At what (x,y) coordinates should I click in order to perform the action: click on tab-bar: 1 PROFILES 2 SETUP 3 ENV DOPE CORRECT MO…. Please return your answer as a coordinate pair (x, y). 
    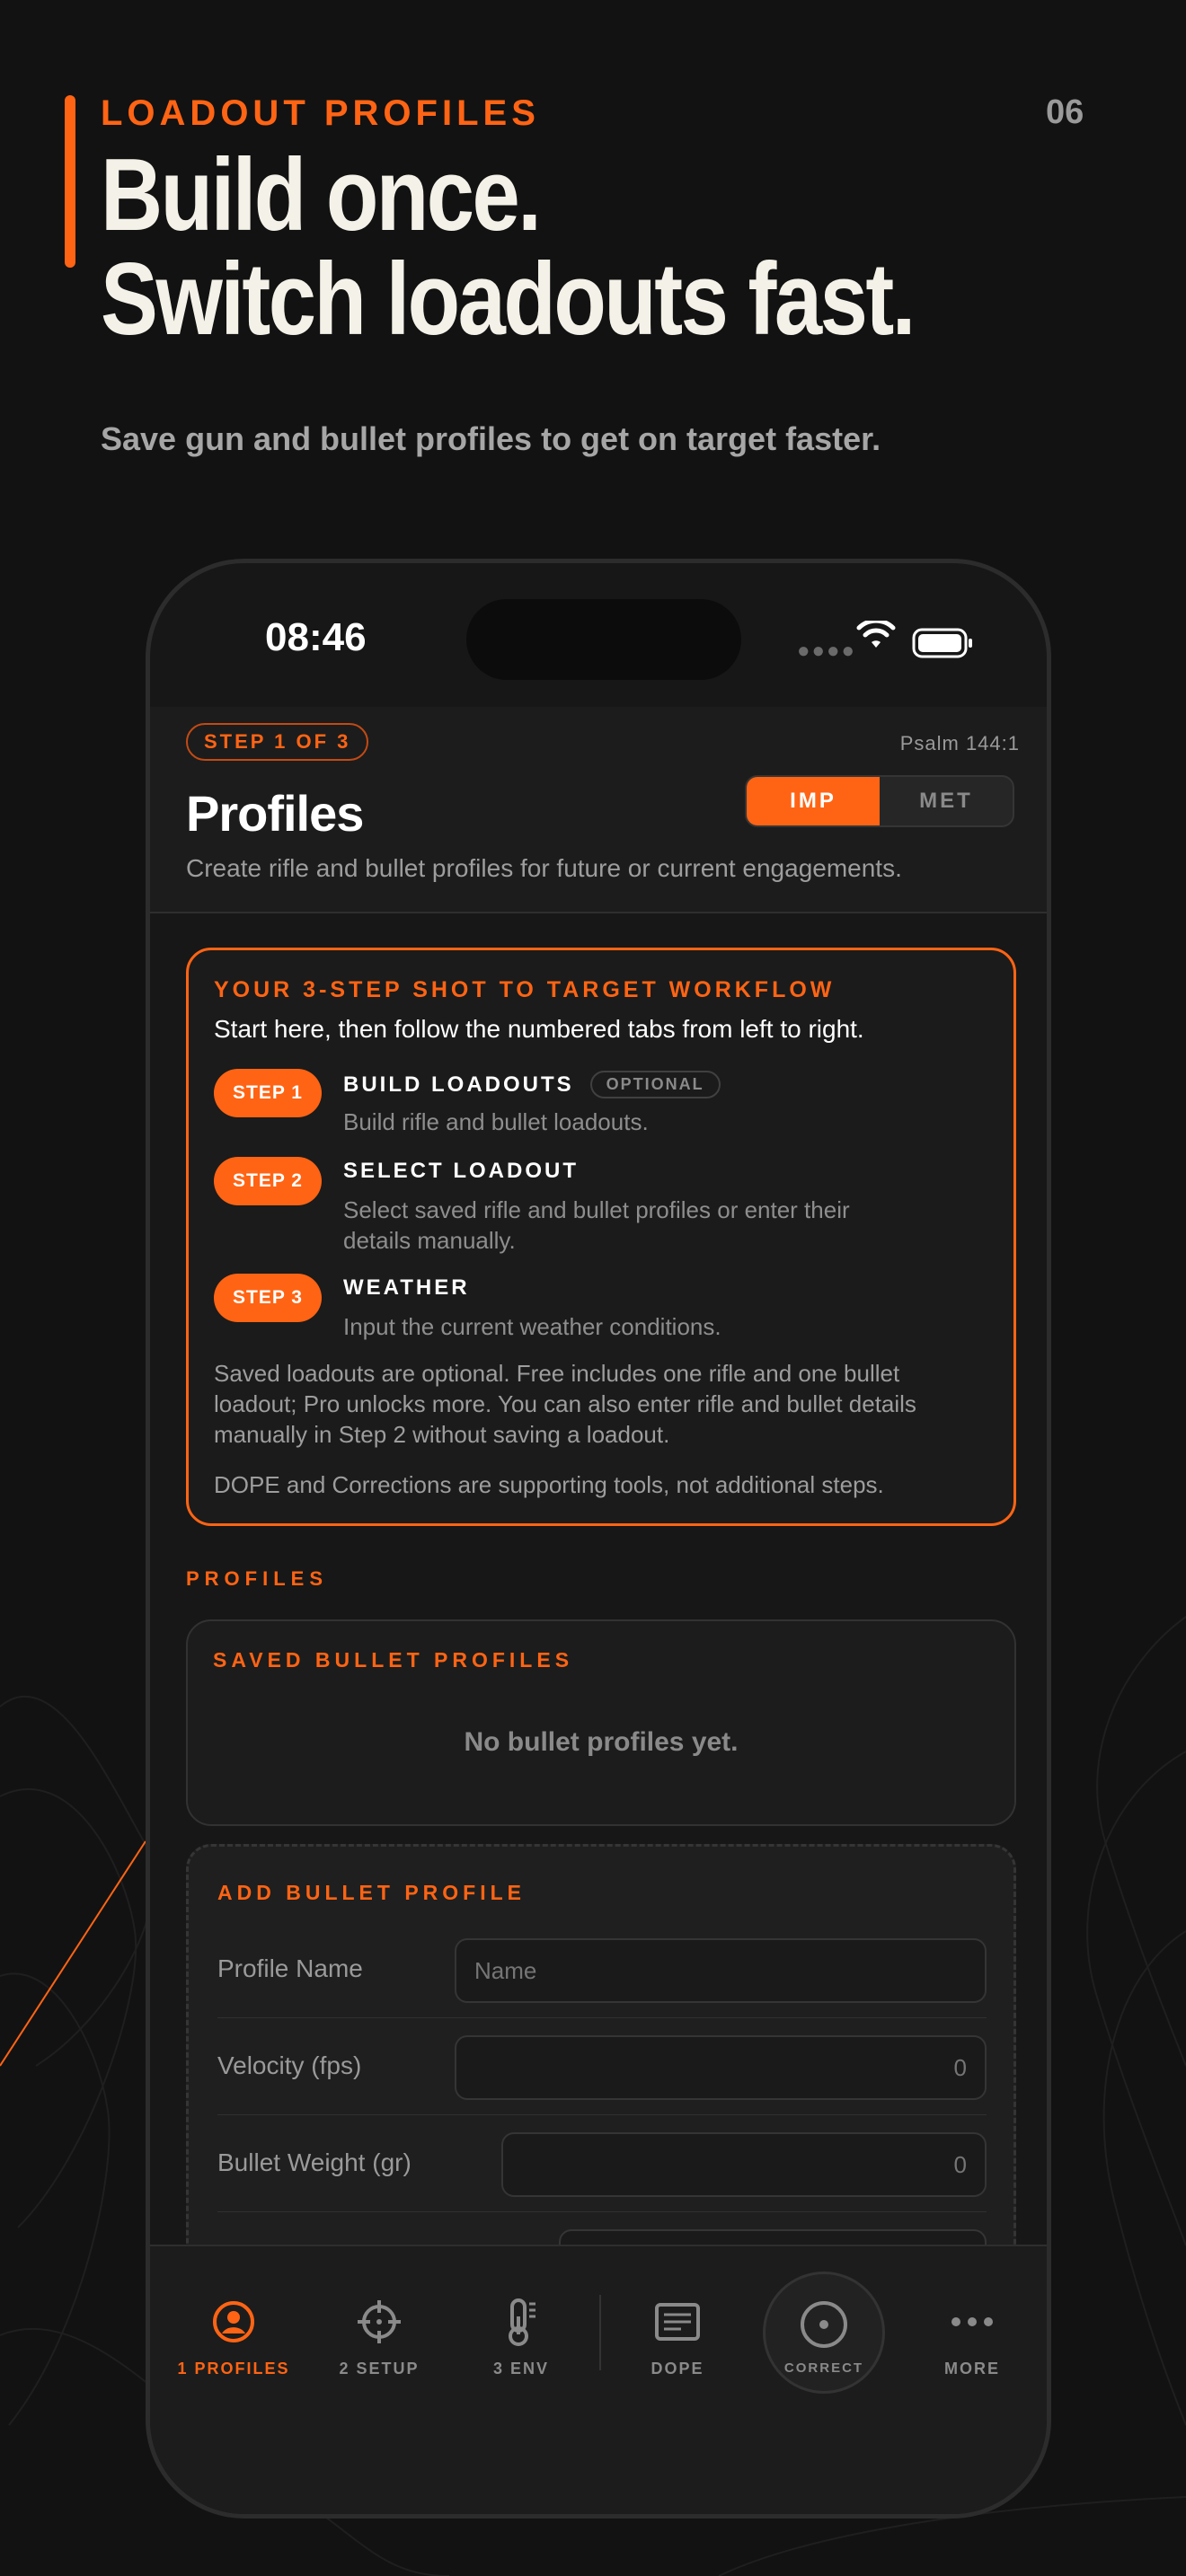
    Looking at the image, I should click on (598, 2379).